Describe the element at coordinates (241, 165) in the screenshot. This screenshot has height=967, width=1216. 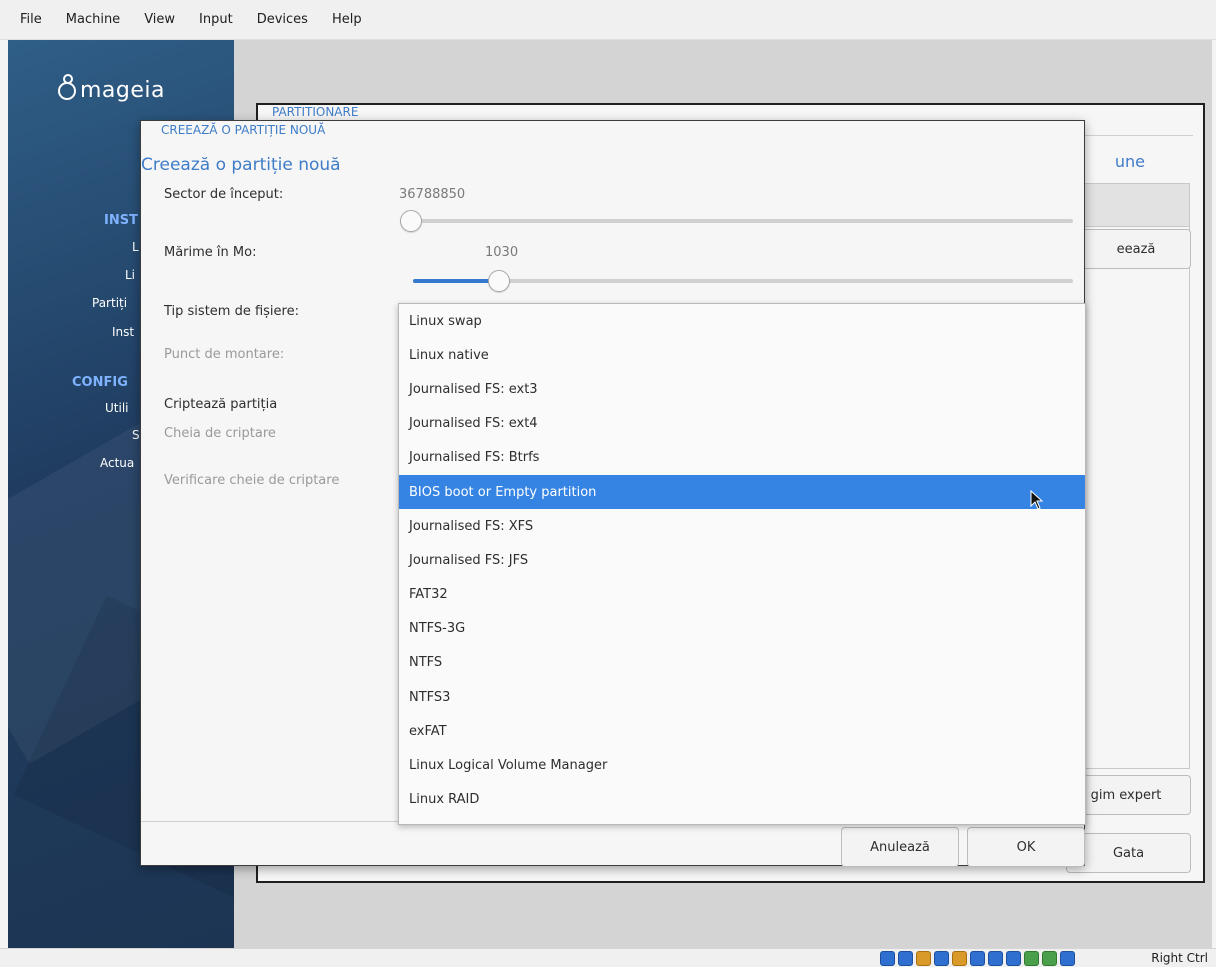
I see `dialog-heading: Creează o partiție nouă` at that location.